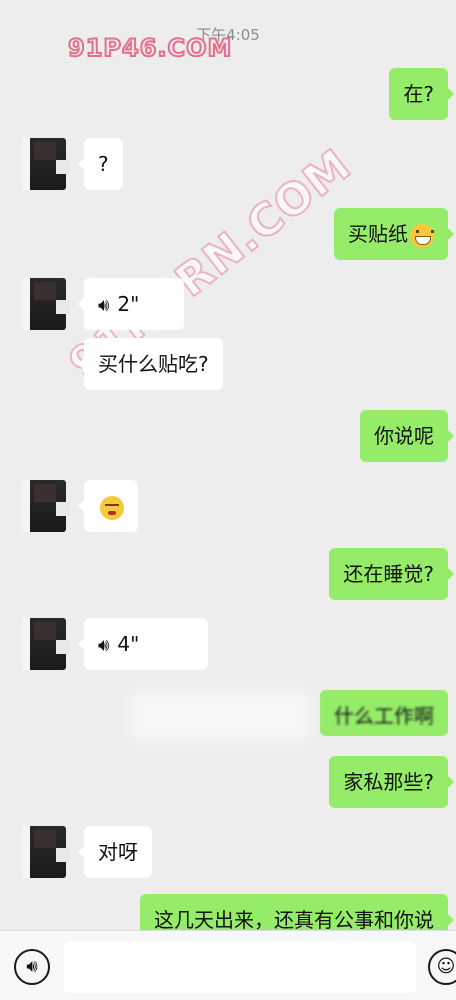 This screenshot has height=1000, width=456. Describe the element at coordinates (128, 304) in the screenshot. I see `voice-duration: 2"` at that location.